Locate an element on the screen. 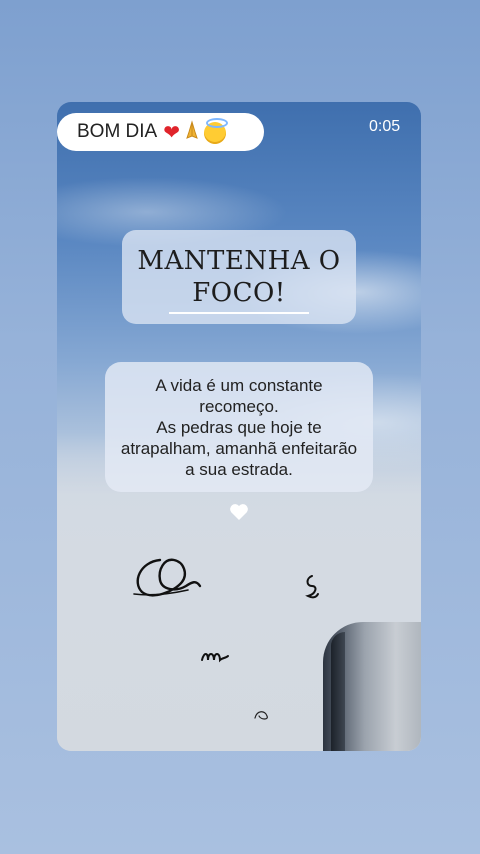  bom-dia-chip: BOM DIA ❤ is located at coordinates (160, 132).